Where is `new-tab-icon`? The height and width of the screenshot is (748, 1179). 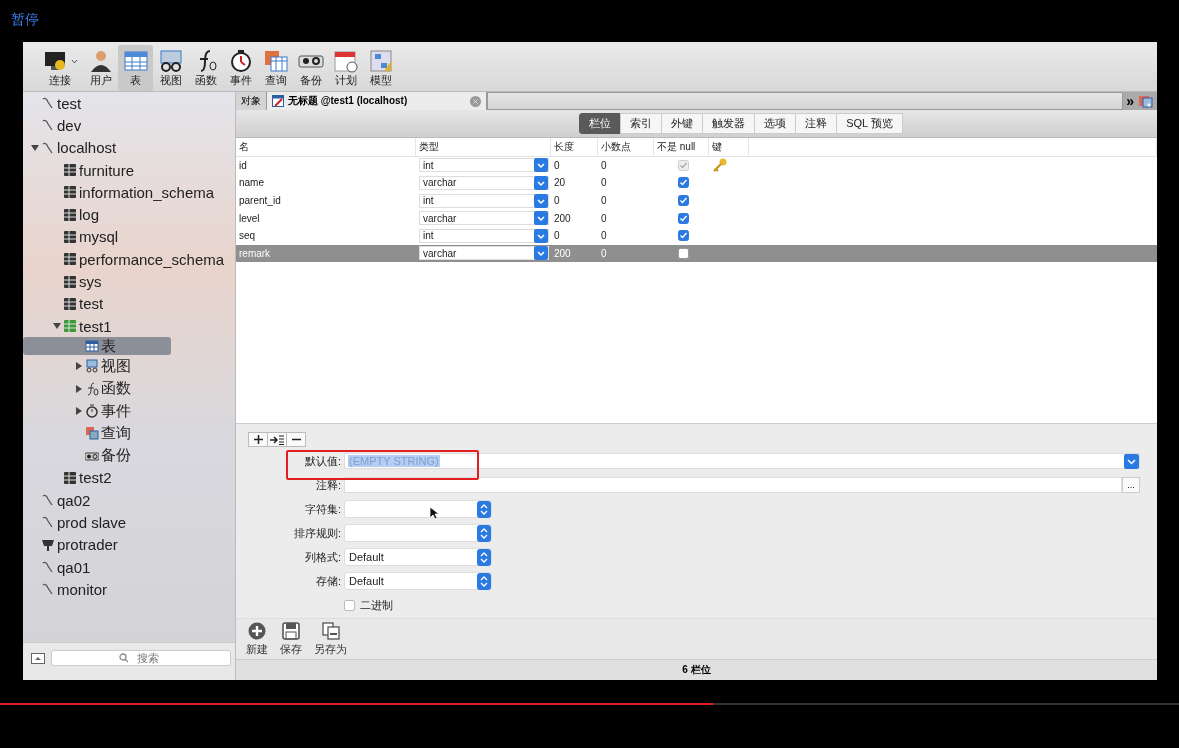
new-tab-icon is located at coordinates (1146, 101).